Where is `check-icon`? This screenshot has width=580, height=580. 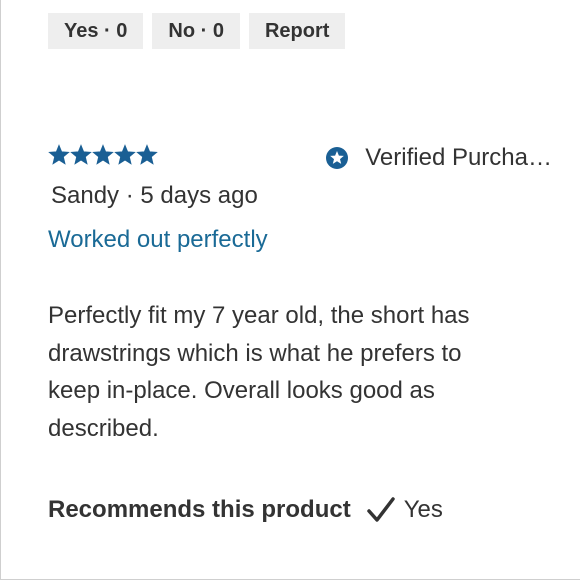 check-icon is located at coordinates (380, 510).